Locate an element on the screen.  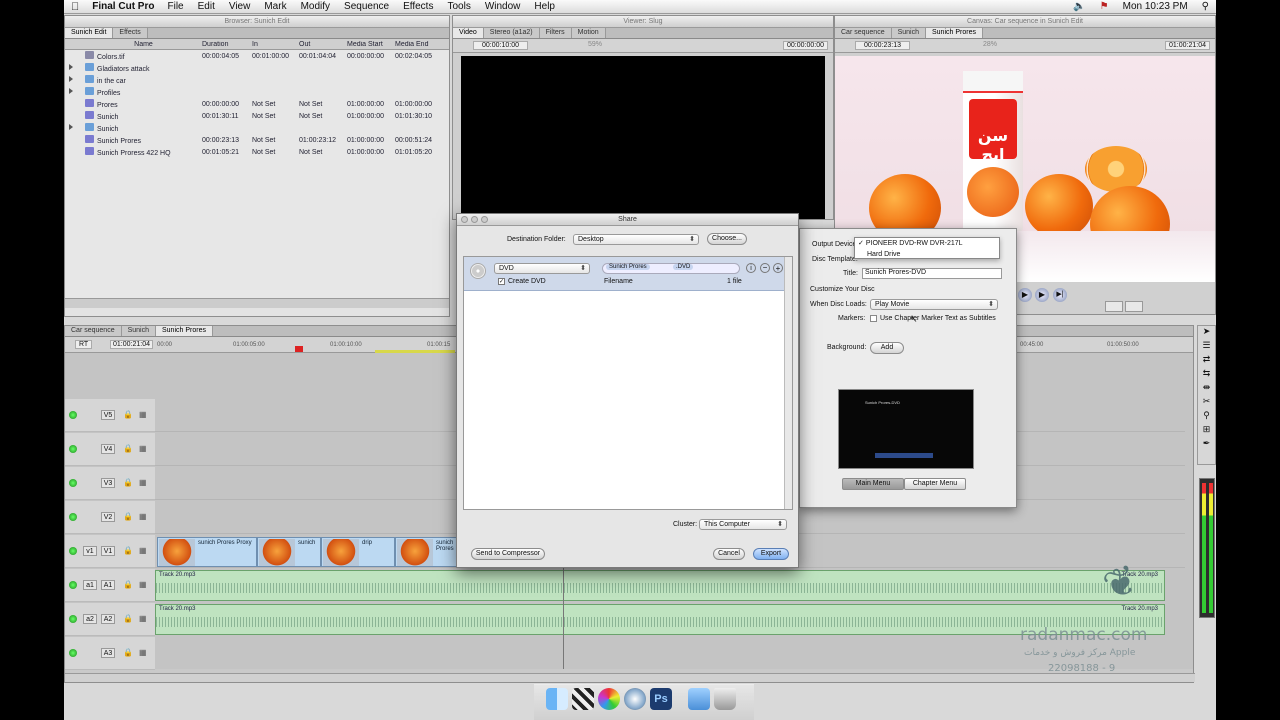
overwrite-button is located at coordinates (1134, 306).